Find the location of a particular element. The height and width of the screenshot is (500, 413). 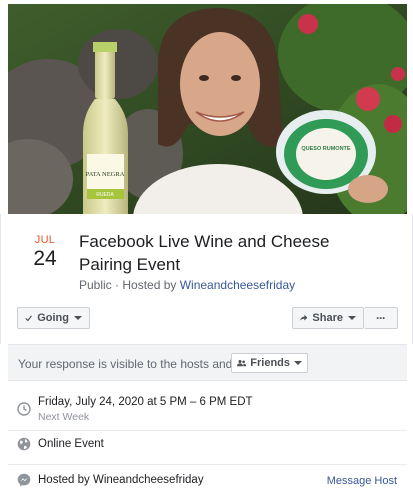

more-icon: ··· is located at coordinates (381, 318).